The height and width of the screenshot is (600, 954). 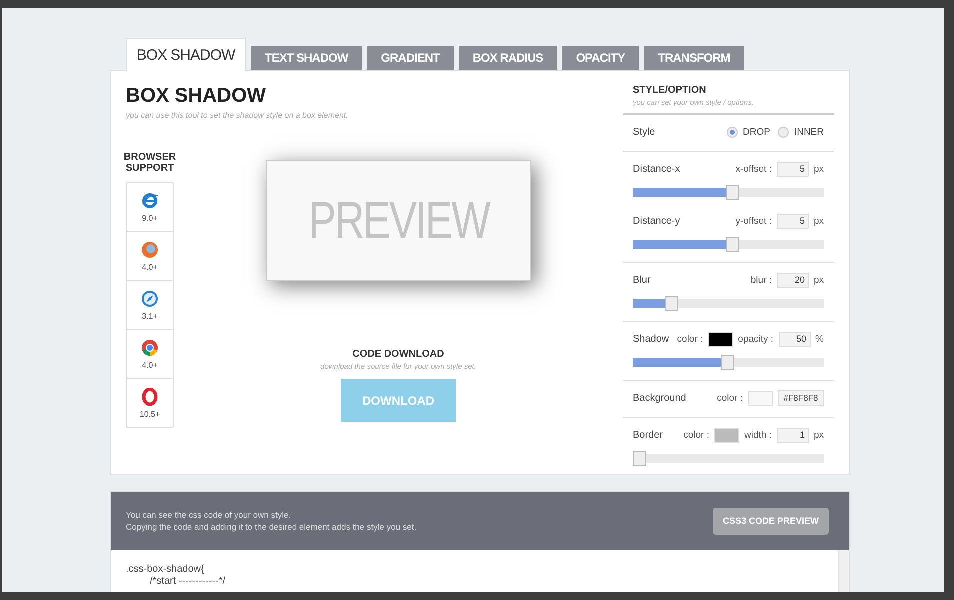 I want to click on option-label: Blur, so click(x=642, y=280).